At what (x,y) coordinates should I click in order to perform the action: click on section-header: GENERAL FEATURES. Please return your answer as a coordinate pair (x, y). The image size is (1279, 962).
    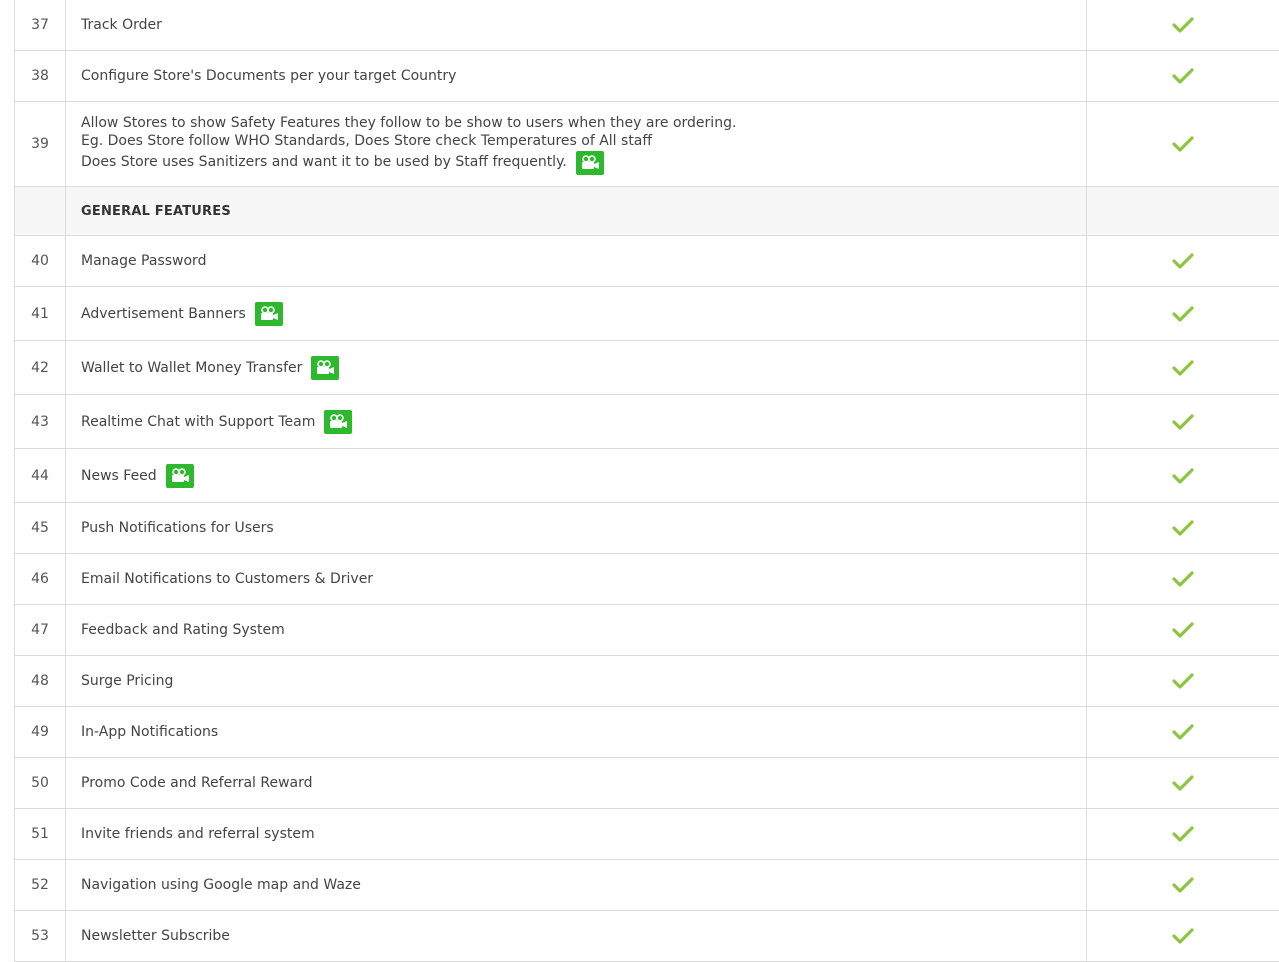
    Looking at the image, I should click on (647, 211).